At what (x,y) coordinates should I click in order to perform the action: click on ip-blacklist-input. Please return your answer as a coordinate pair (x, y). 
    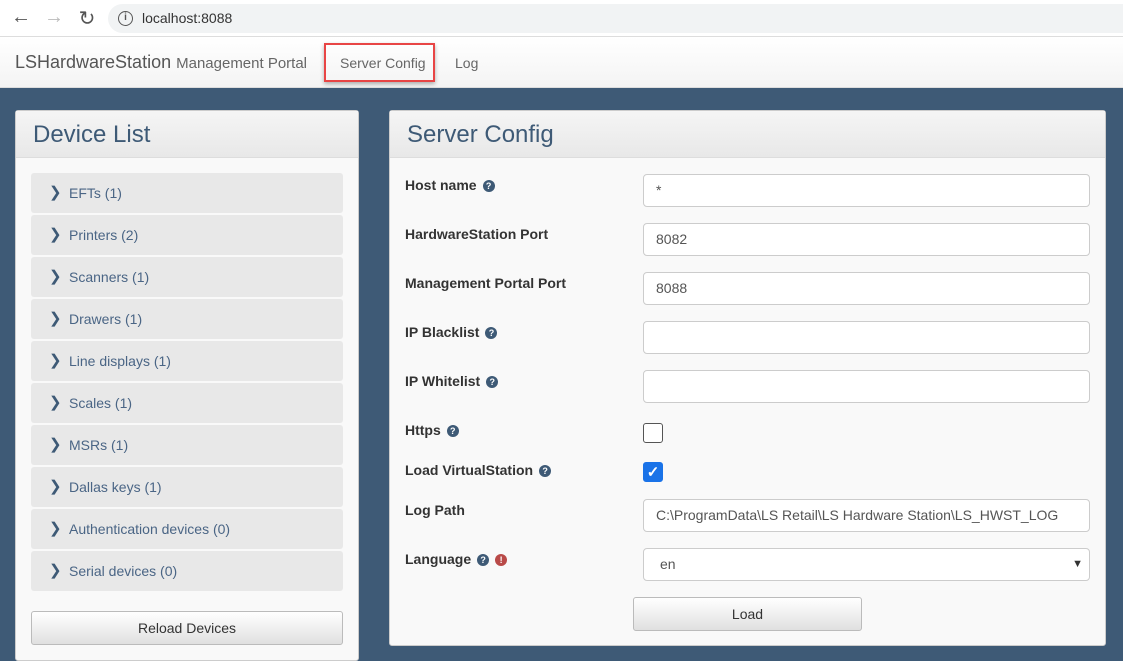
    Looking at the image, I should click on (866, 337).